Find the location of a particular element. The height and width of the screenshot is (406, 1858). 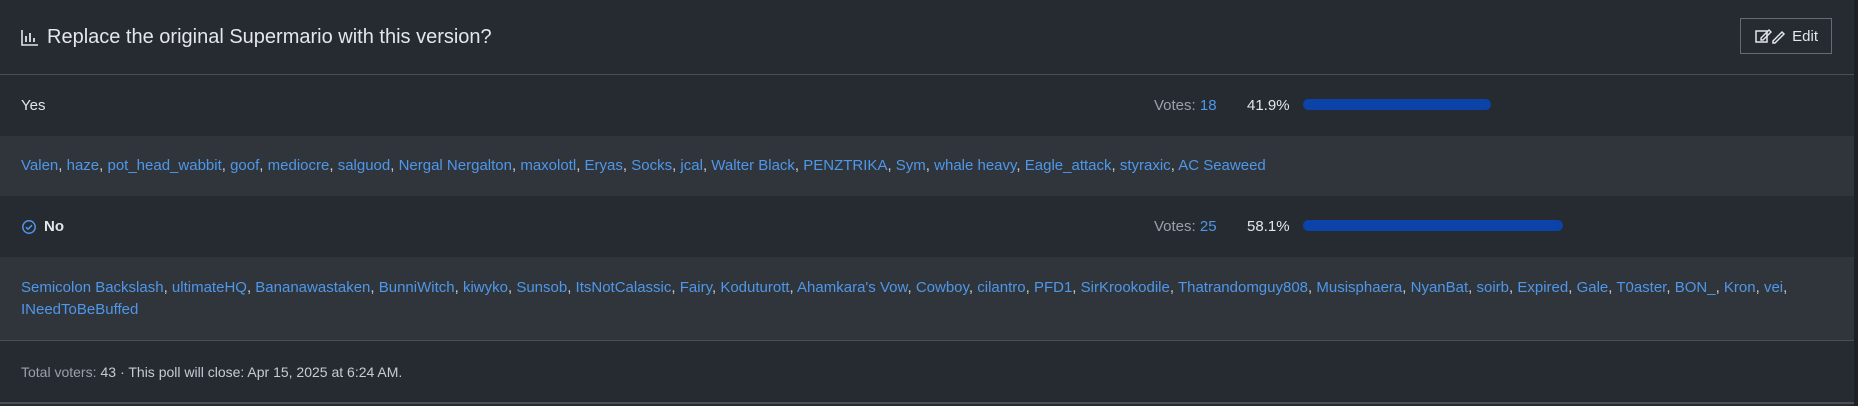

option-text: Yes is located at coordinates (33, 105).